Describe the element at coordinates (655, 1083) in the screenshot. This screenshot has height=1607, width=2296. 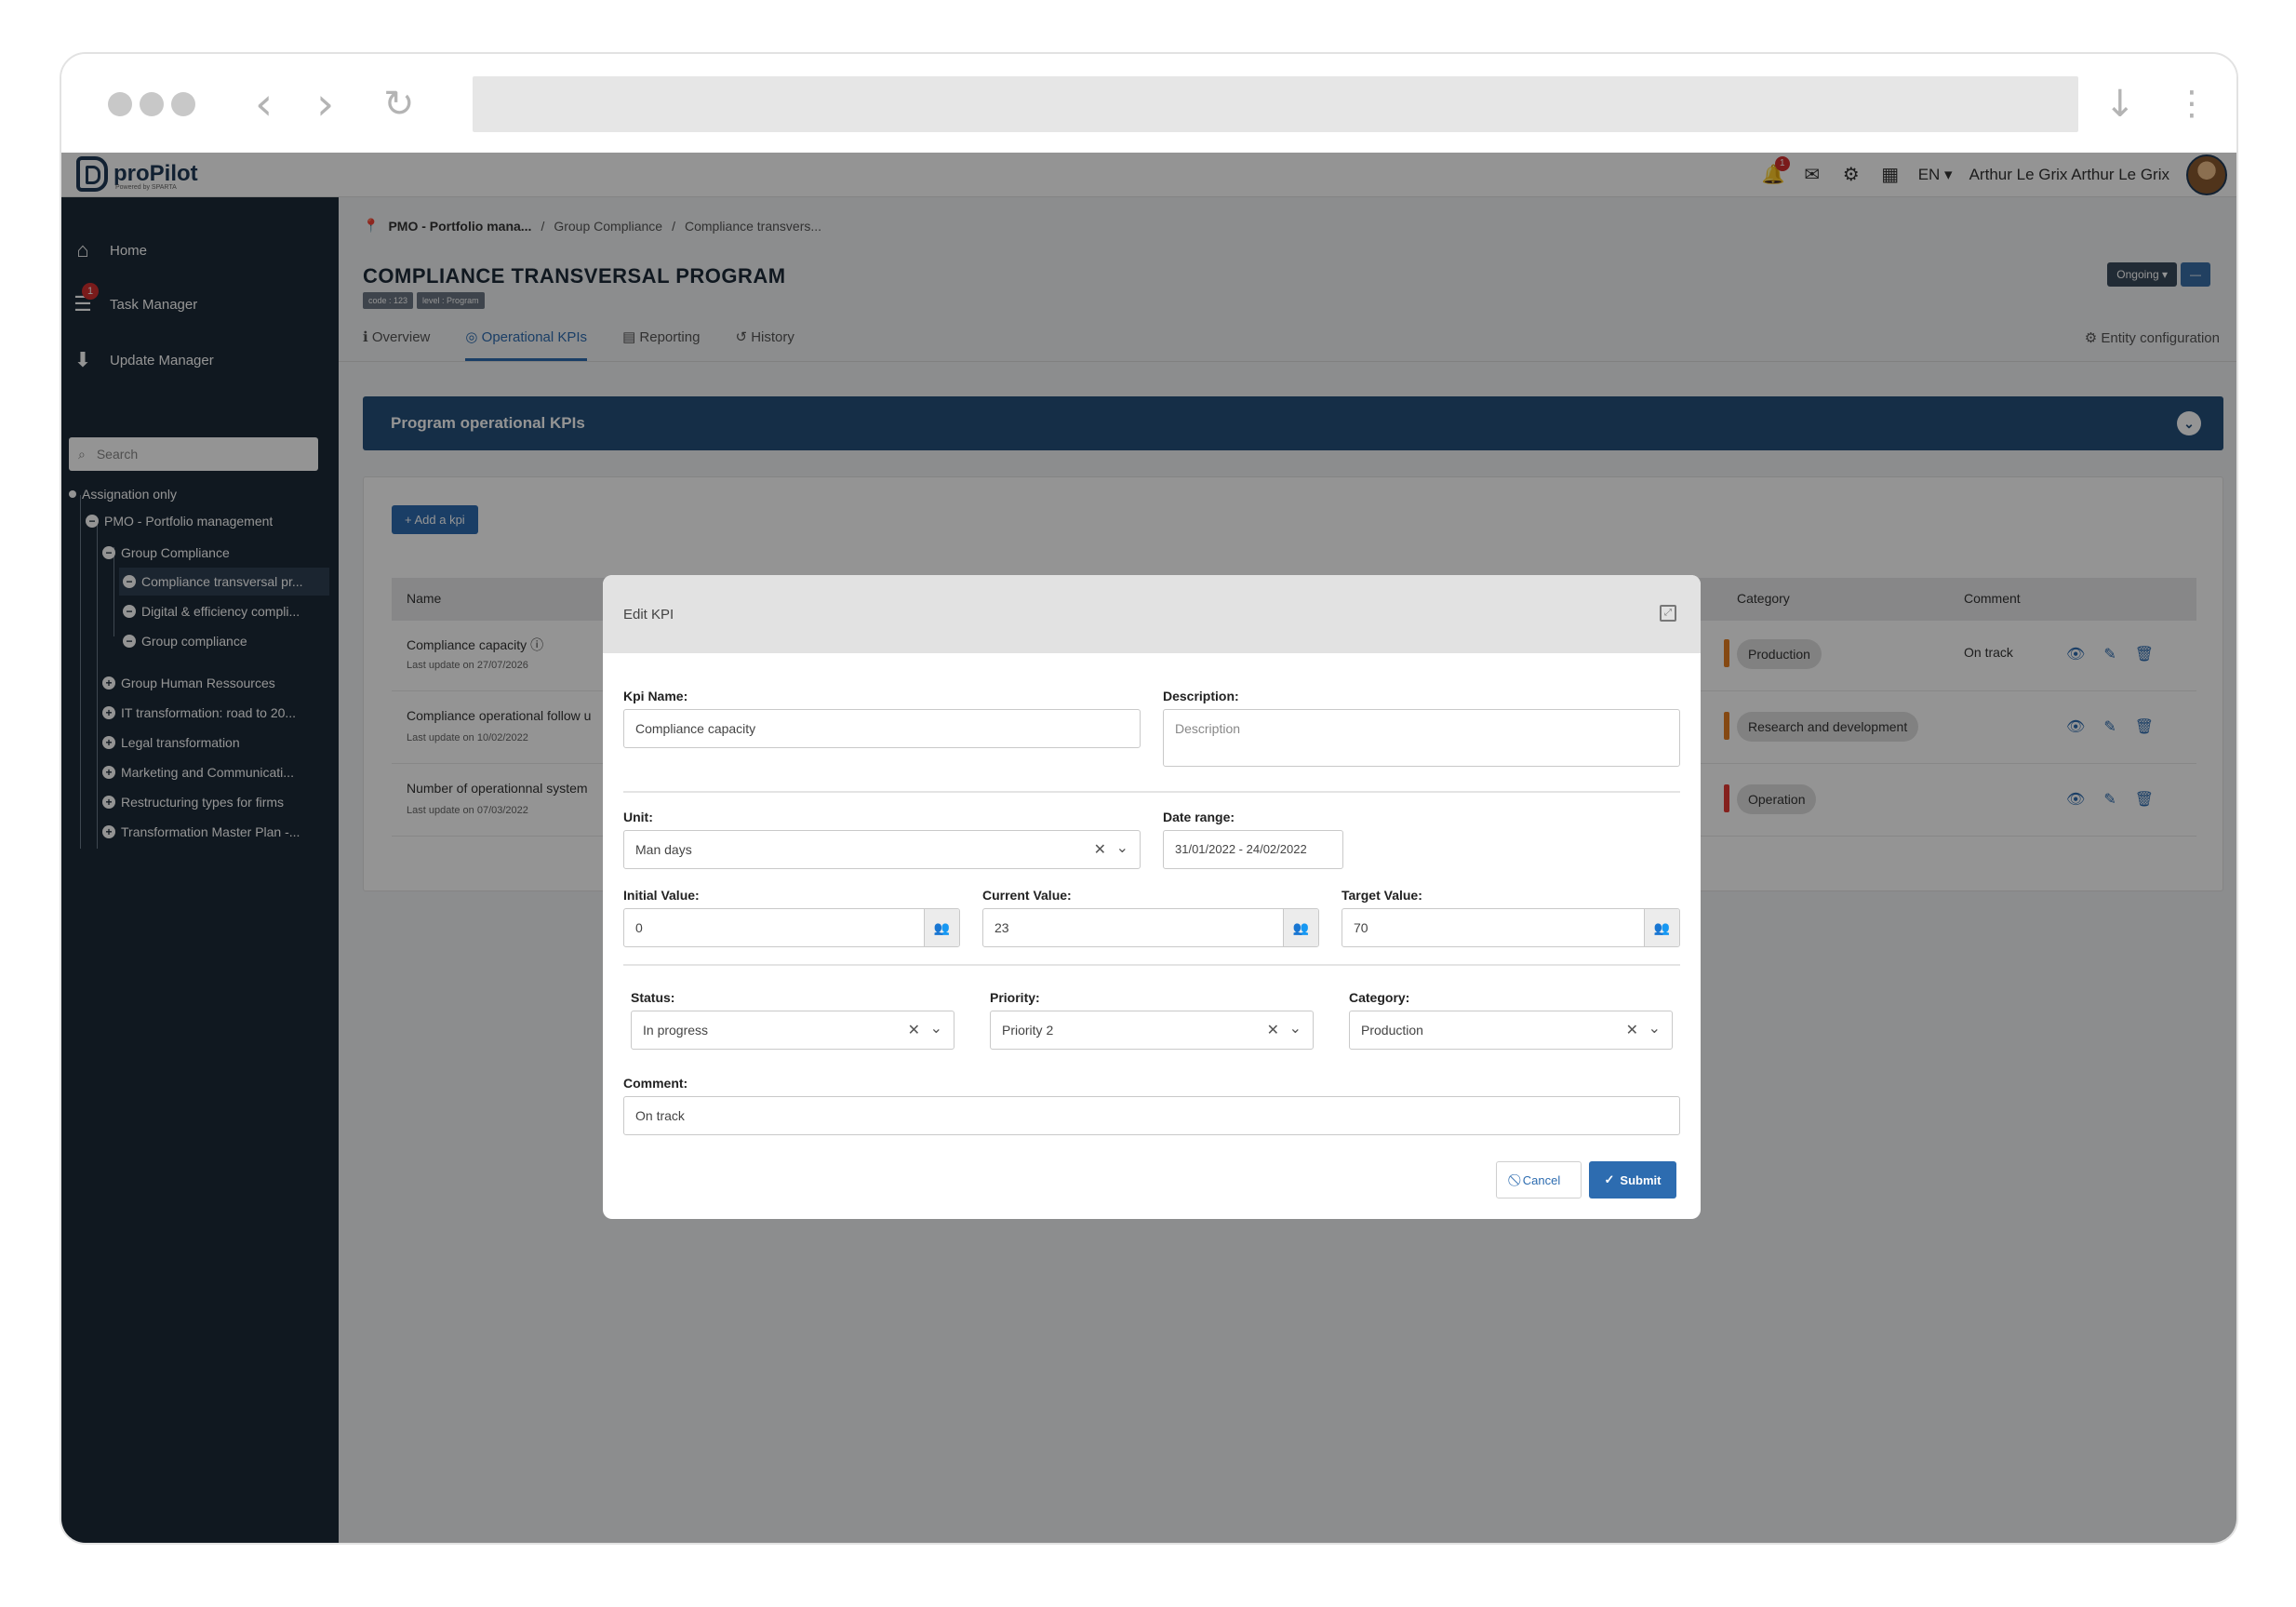
I see `comment-label: Comment:` at that location.